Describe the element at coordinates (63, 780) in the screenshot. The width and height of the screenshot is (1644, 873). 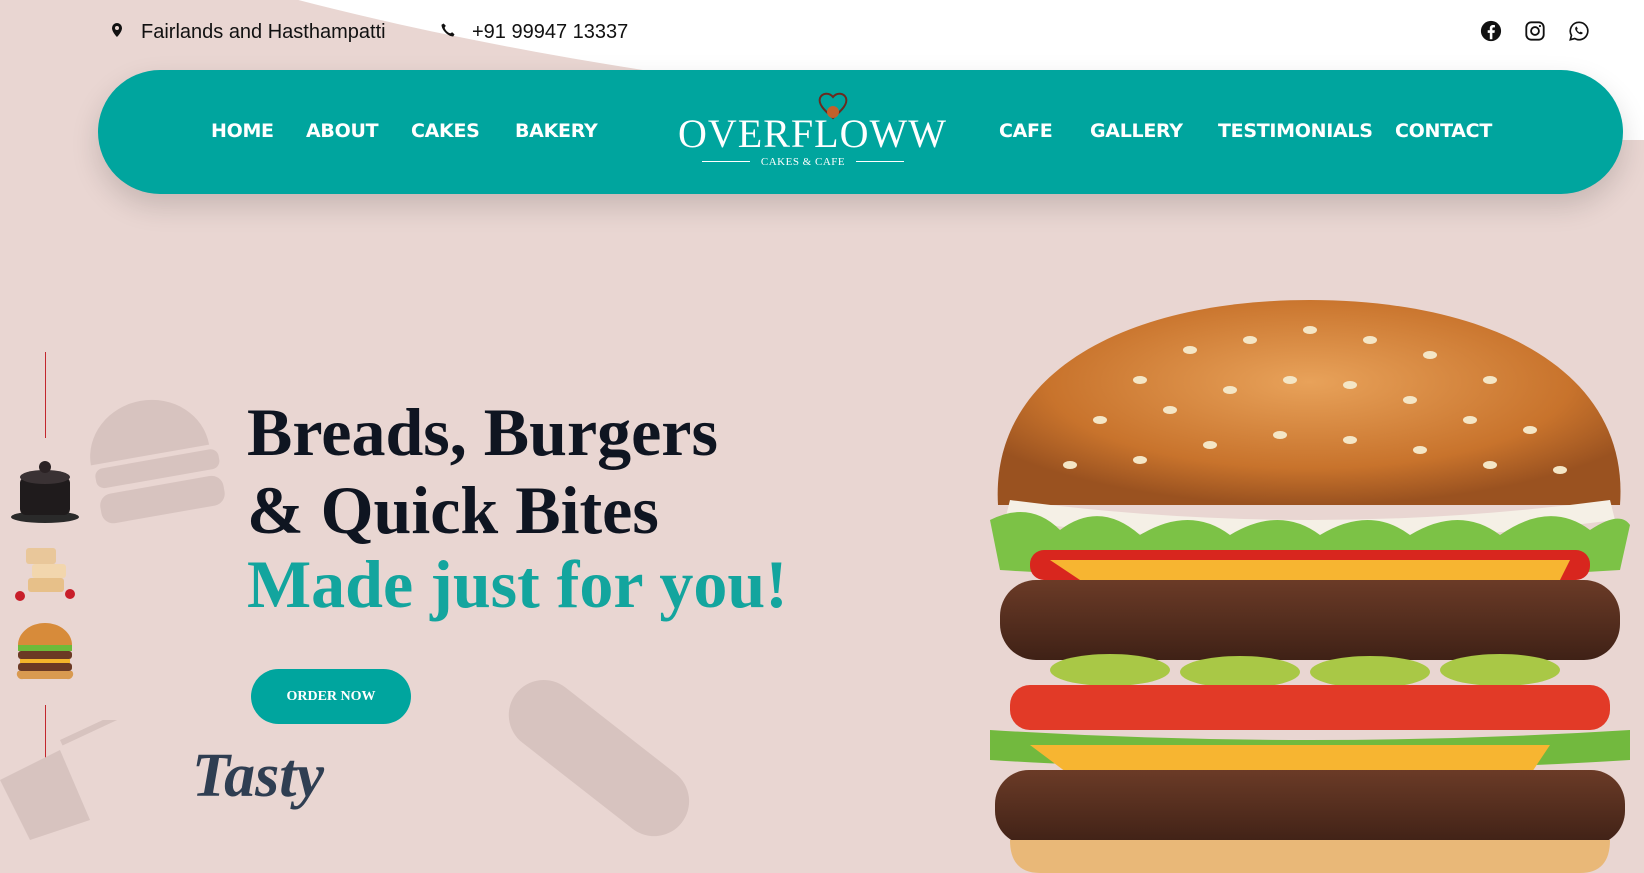
I see `drink-silhouette-decoration` at that location.